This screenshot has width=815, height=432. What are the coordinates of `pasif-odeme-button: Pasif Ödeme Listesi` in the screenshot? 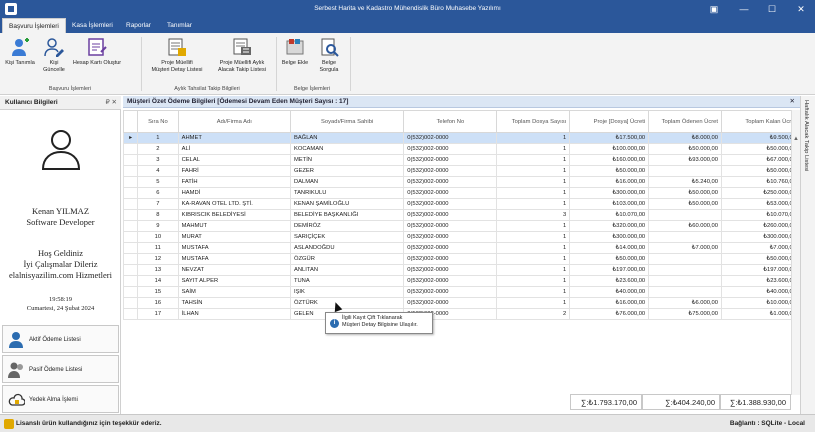 It's located at (60, 369).